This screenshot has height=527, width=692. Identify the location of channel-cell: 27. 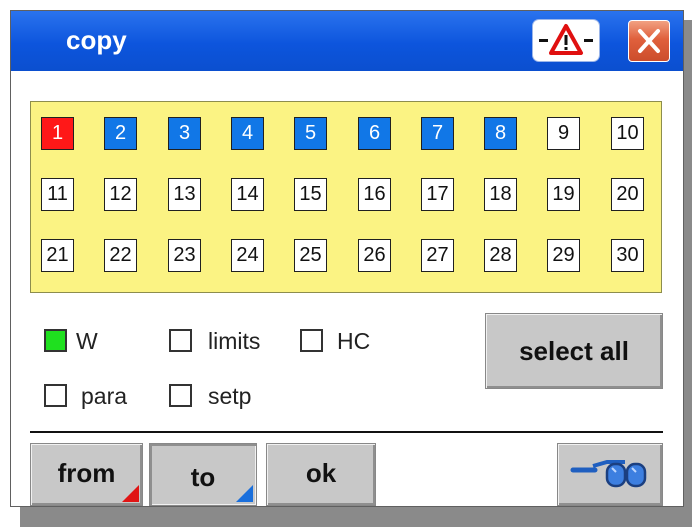
(437, 255).